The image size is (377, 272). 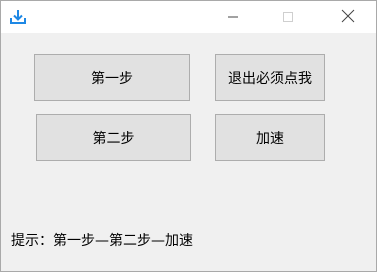 What do you see at coordinates (270, 77) in the screenshot?
I see `exit-button: 退出必须点我` at bounding box center [270, 77].